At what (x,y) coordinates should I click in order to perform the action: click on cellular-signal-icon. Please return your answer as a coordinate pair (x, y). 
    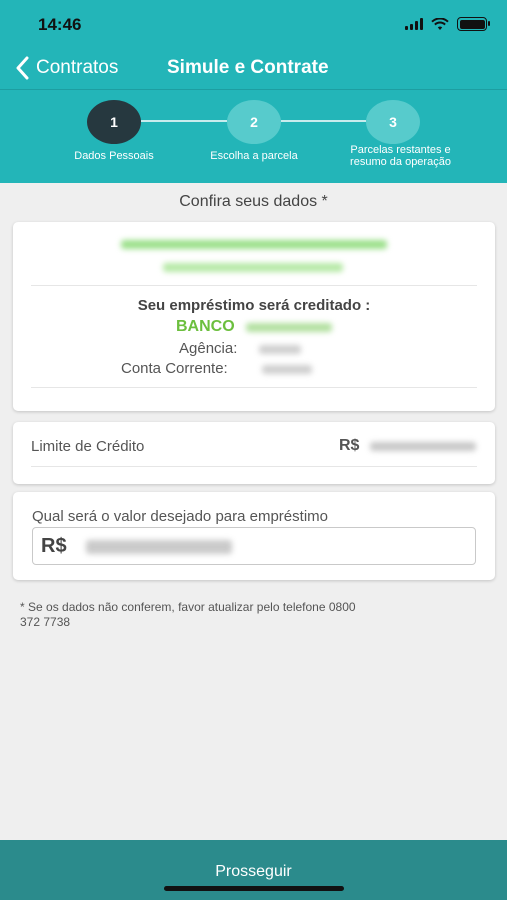
    Looking at the image, I should click on (414, 24).